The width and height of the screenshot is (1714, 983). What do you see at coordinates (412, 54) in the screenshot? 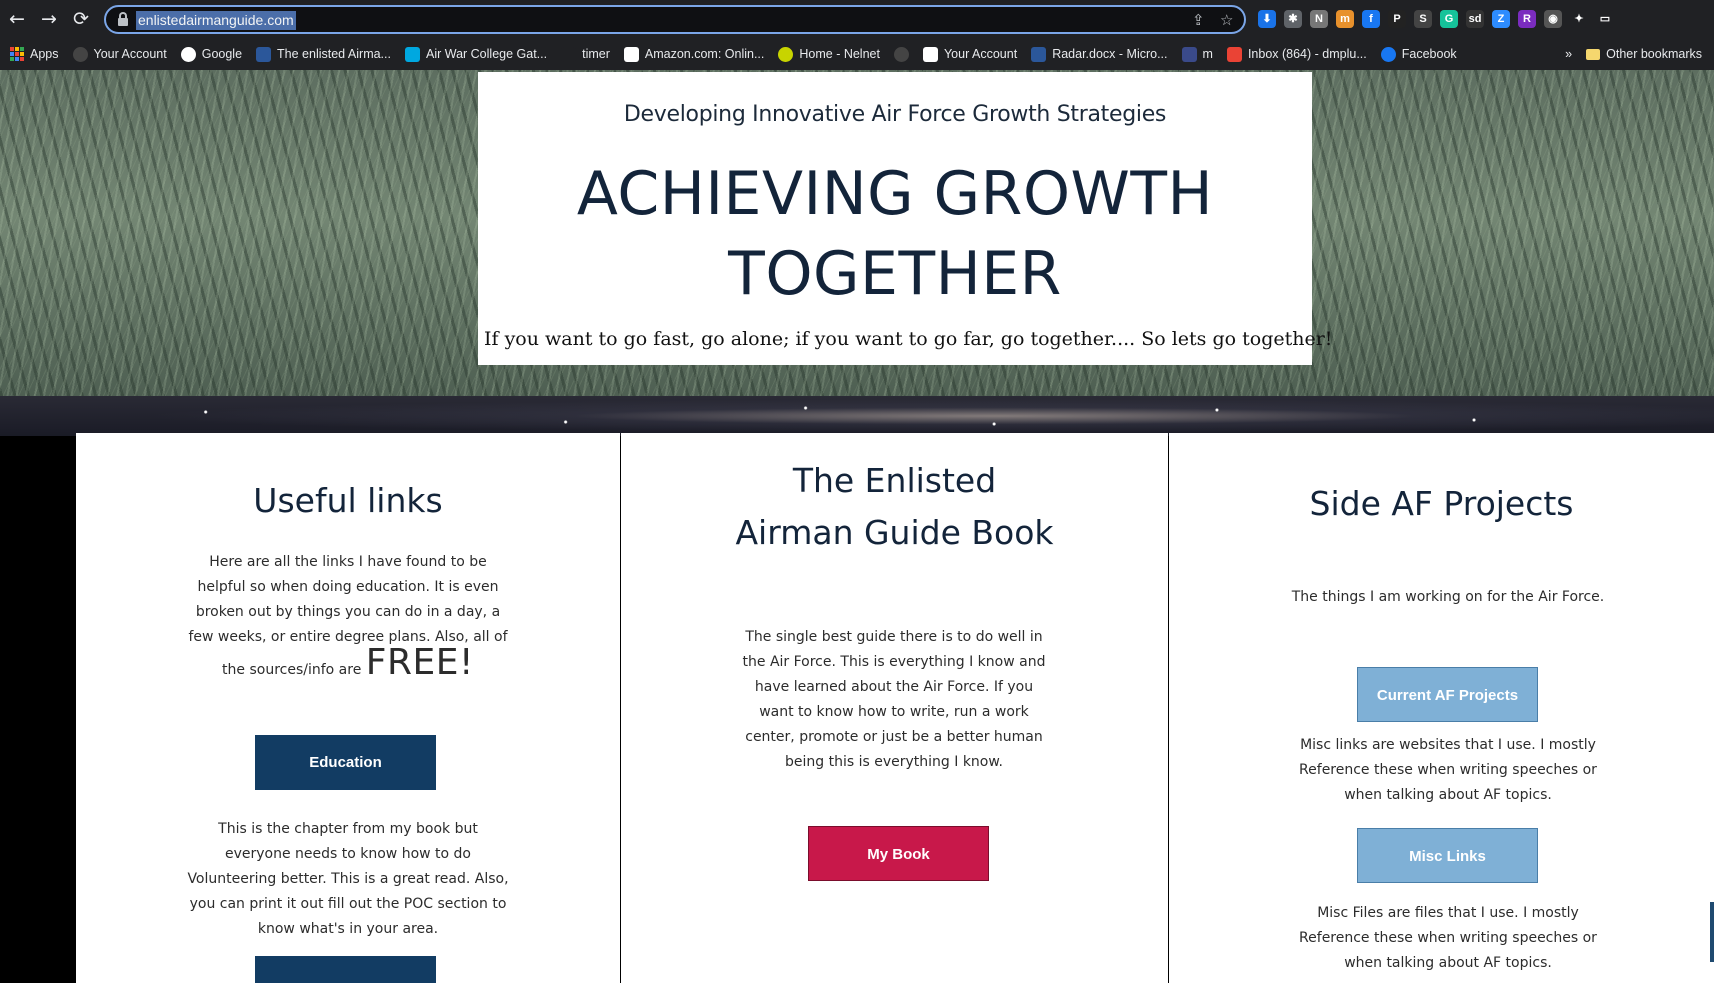
I see `att-icon` at bounding box center [412, 54].